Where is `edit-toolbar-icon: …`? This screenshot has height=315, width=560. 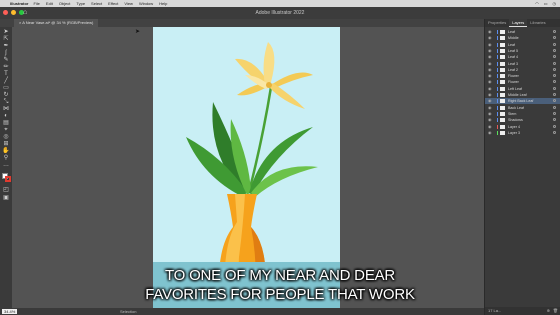
edit-toolbar-icon: … is located at coordinates (6, 165).